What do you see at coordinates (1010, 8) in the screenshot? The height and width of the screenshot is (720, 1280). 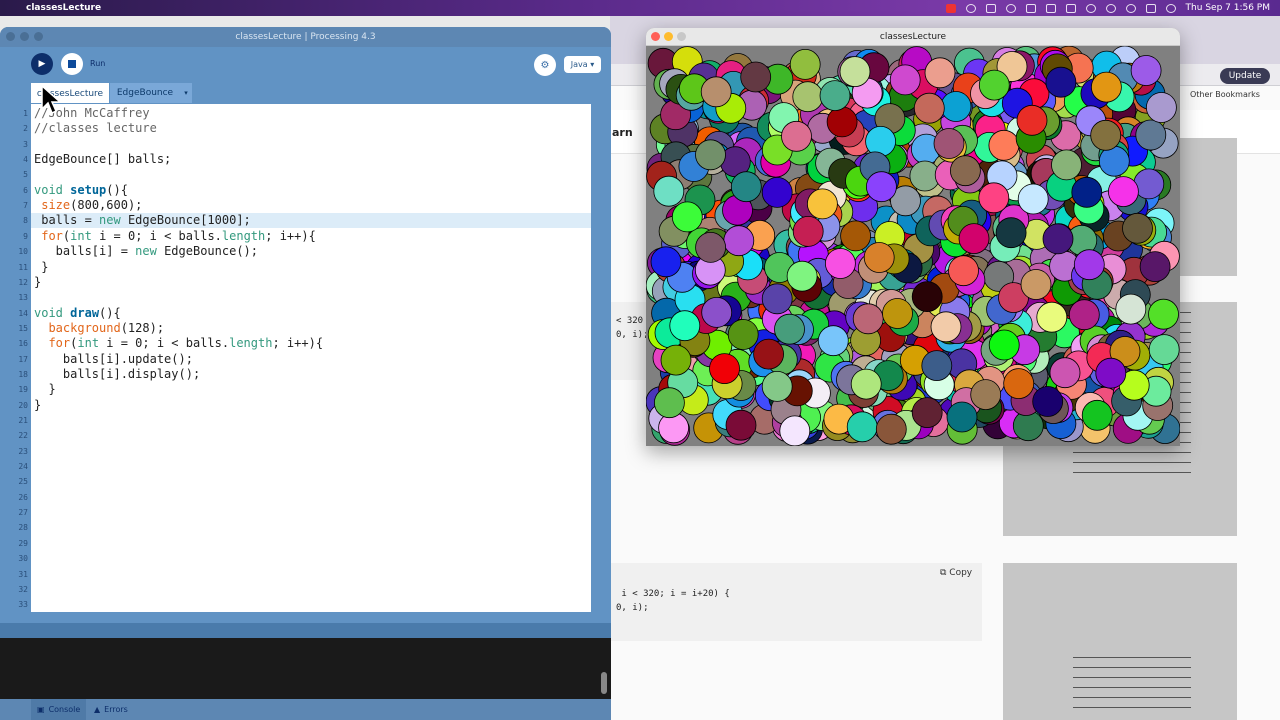 I see `user-icon` at bounding box center [1010, 8].